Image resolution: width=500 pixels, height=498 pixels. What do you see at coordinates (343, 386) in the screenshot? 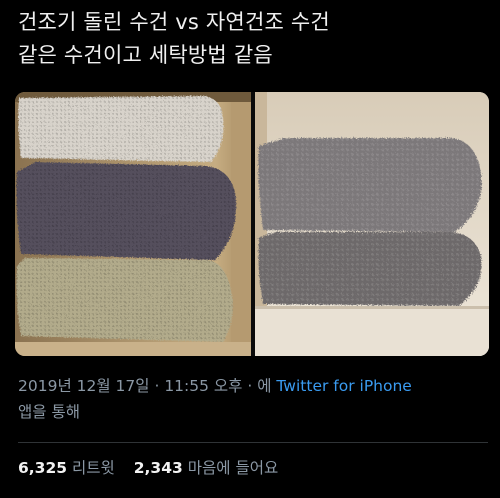
I see `tweet-source-link: Twitter for iPhone` at bounding box center [343, 386].